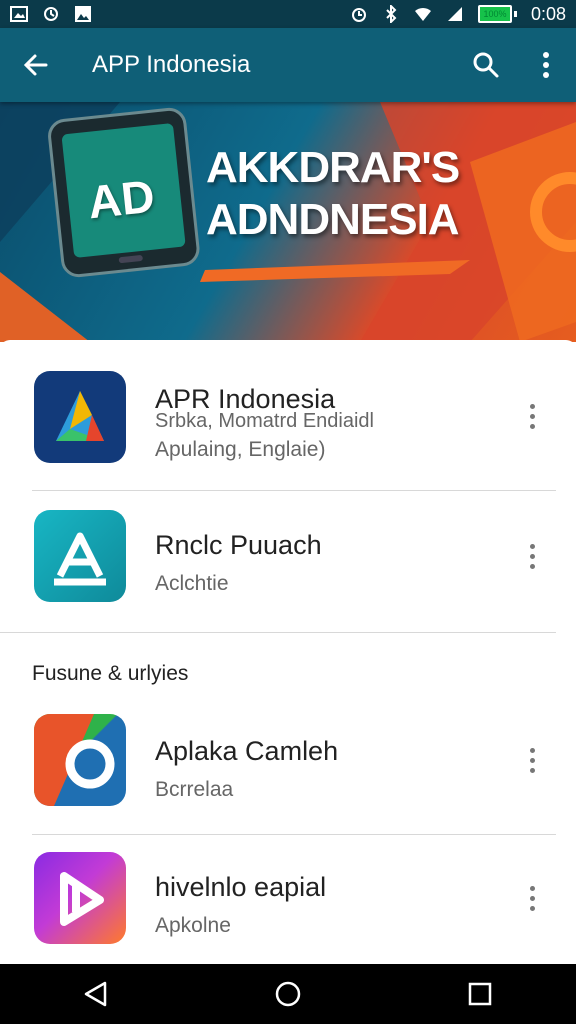 The image size is (576, 1024). Describe the element at coordinates (19, 14) in the screenshot. I see `gallery-notification-icon` at that location.